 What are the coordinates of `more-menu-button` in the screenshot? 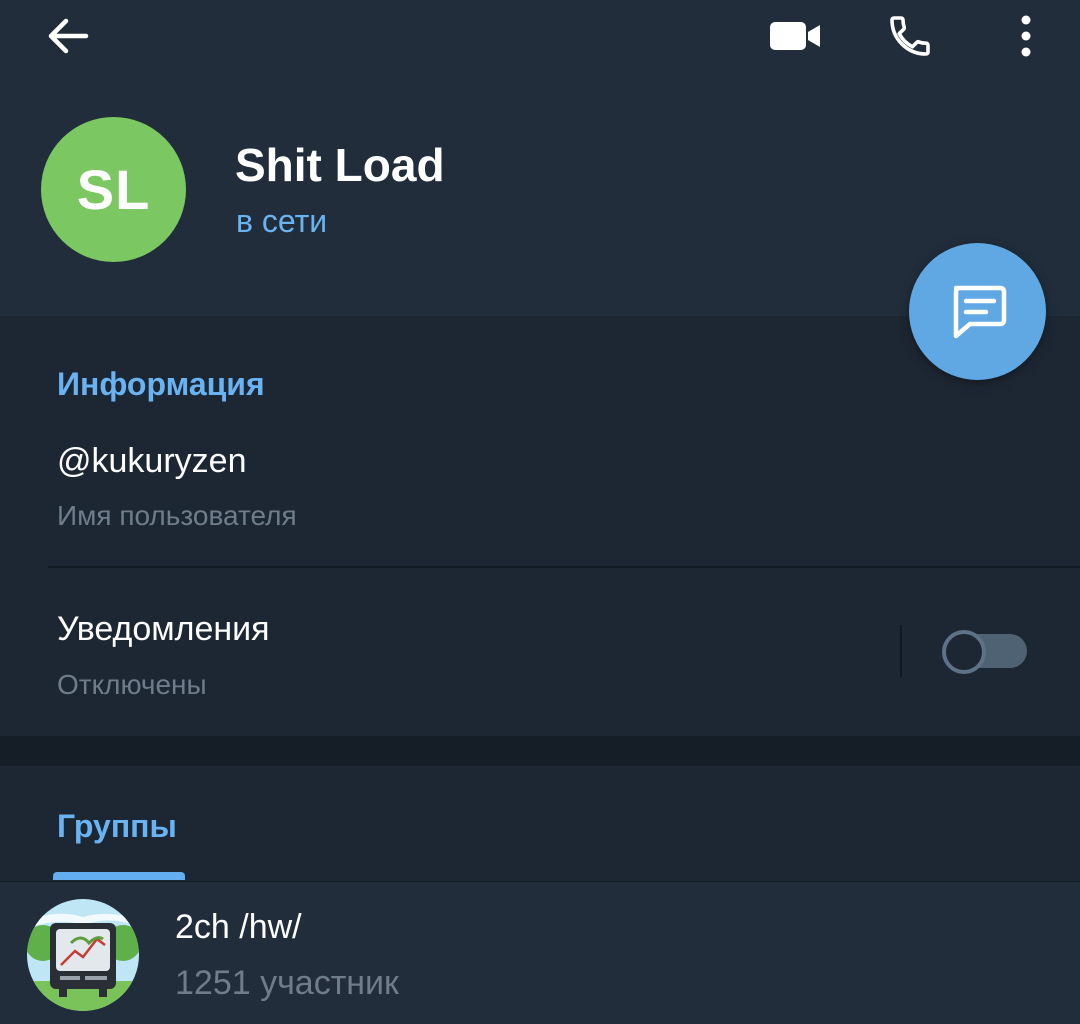 It's located at (1026, 36).